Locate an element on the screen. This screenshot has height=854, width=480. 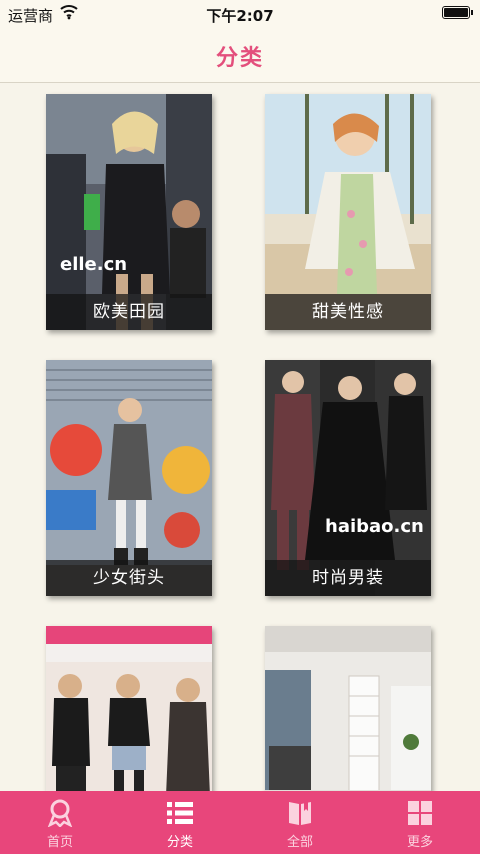
category-card-4: 时尚男装 haibao.cn is located at coordinates (348, 478).